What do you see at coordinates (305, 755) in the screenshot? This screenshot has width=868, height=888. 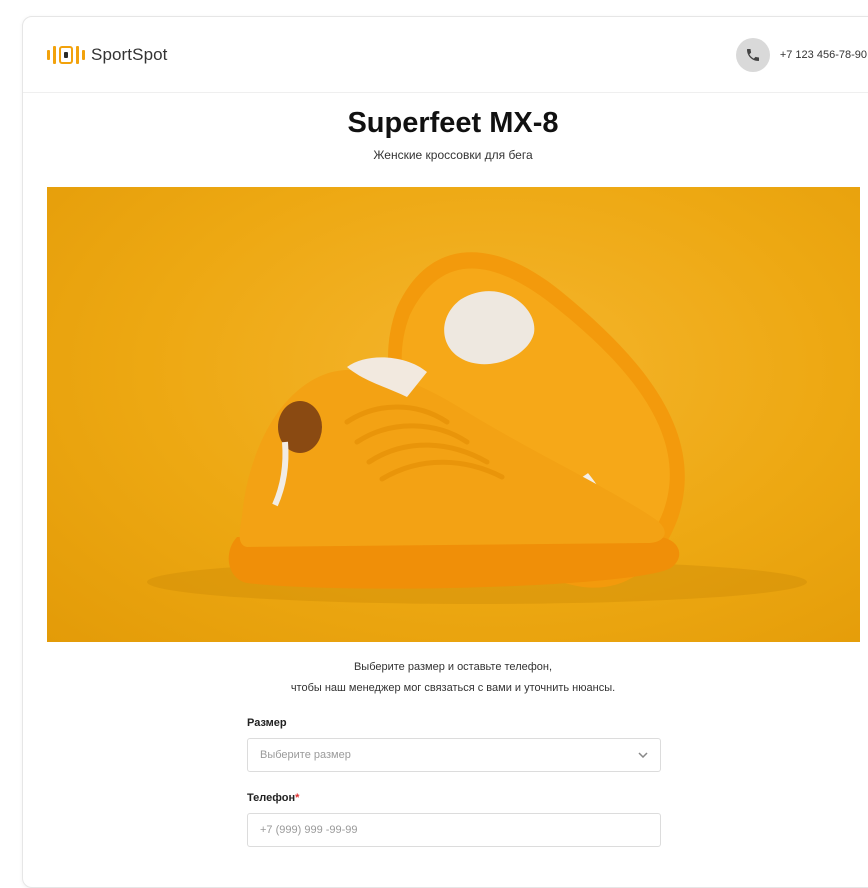 I see `size-select-placeholder: Выберите размер` at bounding box center [305, 755].